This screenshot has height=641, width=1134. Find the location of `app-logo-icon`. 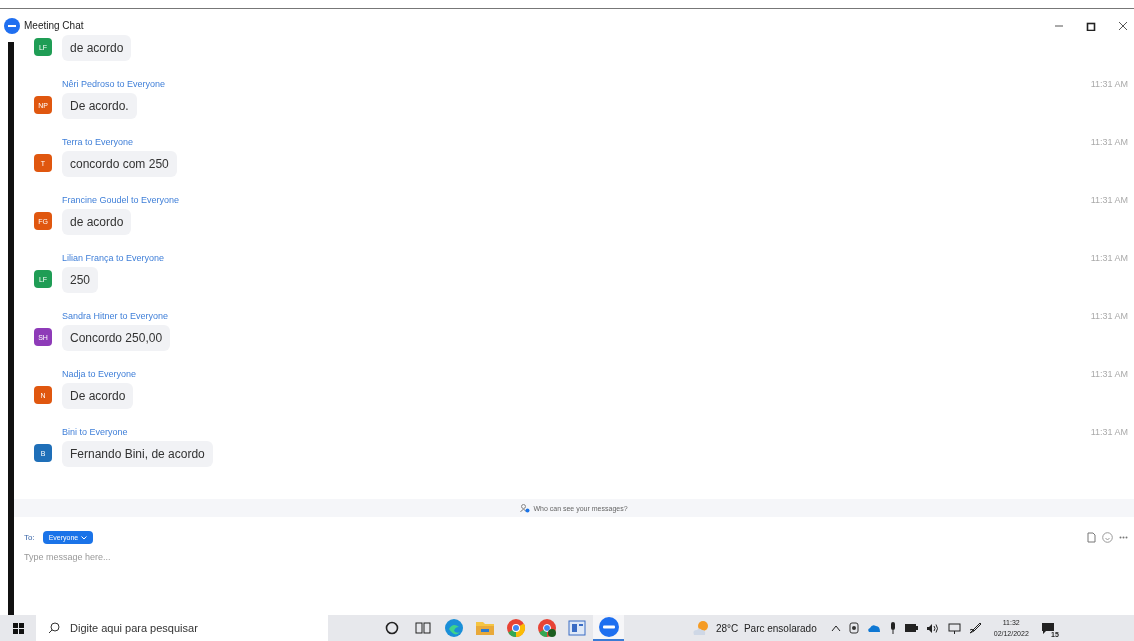

app-logo-icon is located at coordinates (12, 25).